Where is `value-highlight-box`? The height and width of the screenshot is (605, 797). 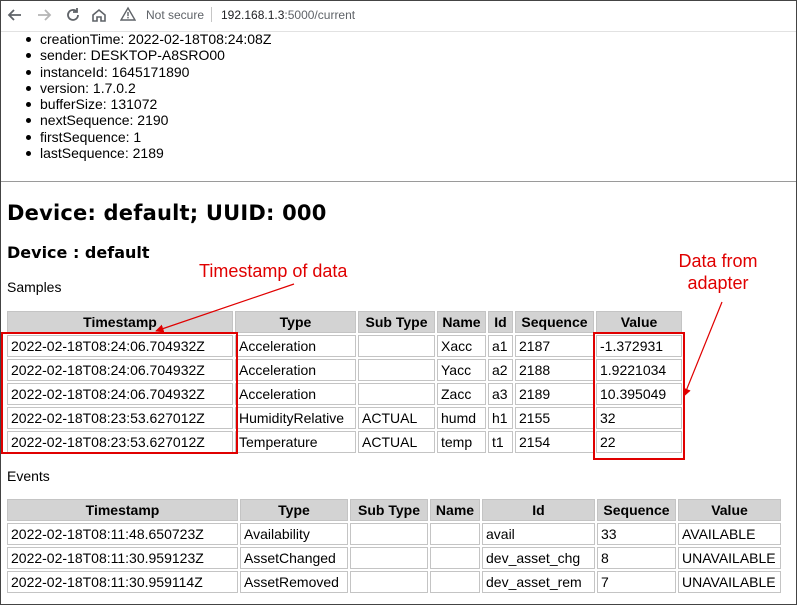
value-highlight-box is located at coordinates (639, 396).